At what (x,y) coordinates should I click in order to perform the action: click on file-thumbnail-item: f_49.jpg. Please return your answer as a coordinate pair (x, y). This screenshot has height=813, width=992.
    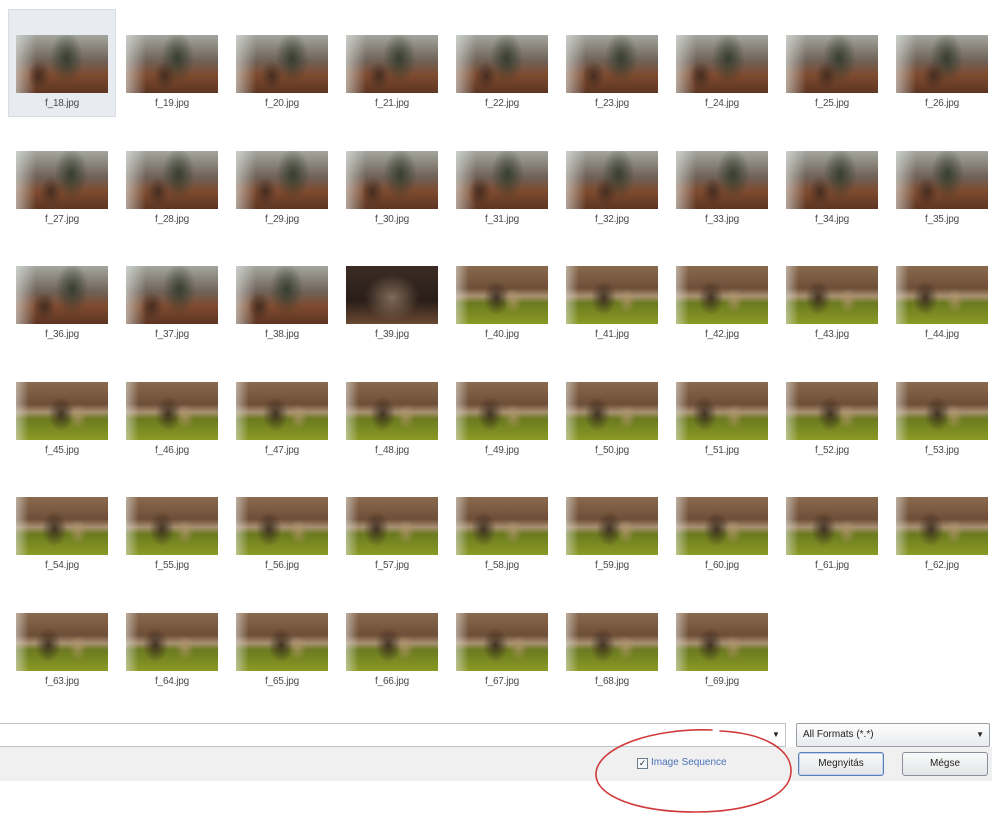
    Looking at the image, I should click on (502, 410).